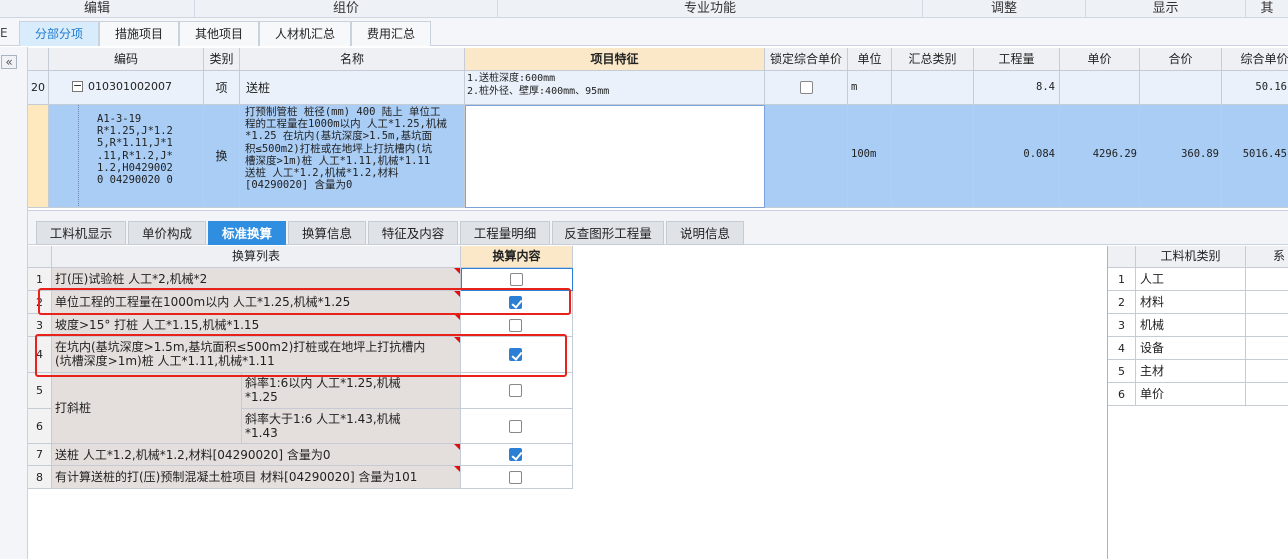  I want to click on panel-row-label: 机械, so click(1191, 325).